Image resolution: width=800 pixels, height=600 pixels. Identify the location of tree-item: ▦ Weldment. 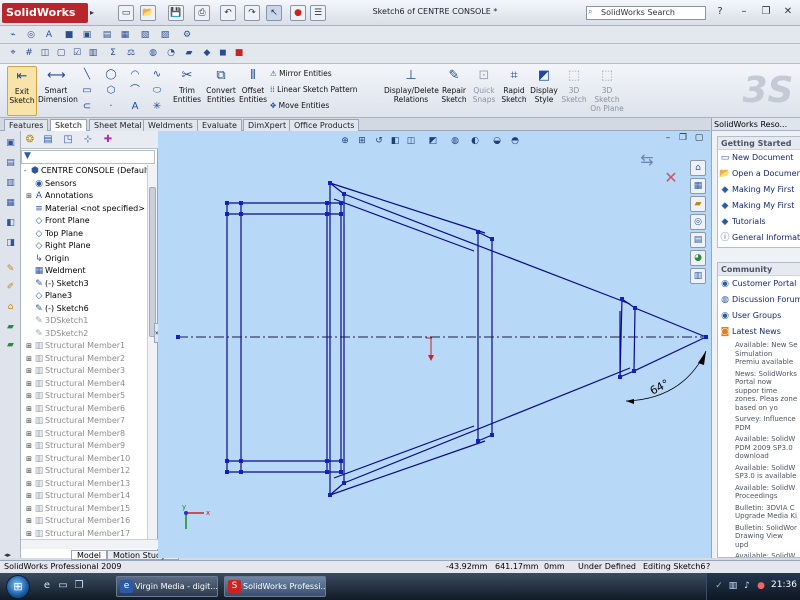
(84, 271).